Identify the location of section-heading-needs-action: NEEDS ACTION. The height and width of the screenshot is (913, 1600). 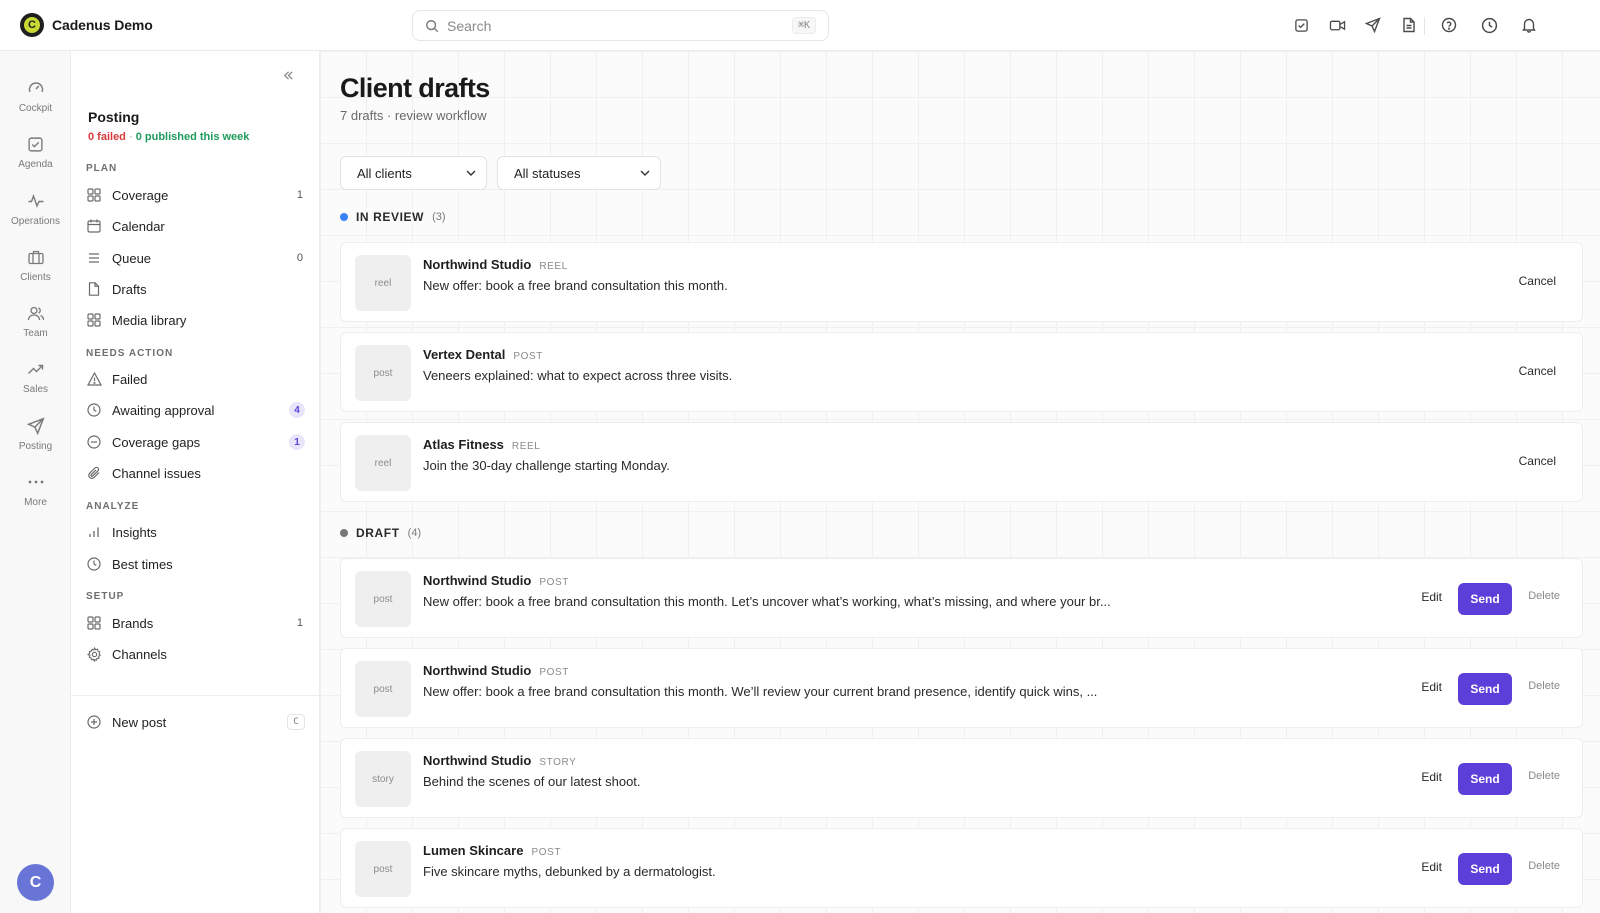
(130, 353).